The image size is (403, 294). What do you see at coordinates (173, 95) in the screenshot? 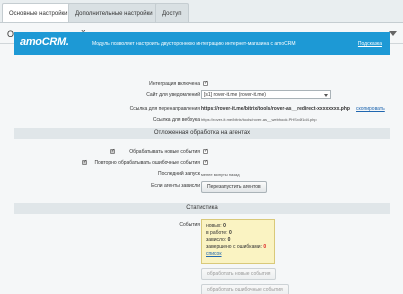
I see `site-label: Сайт для уведомлений` at bounding box center [173, 95].